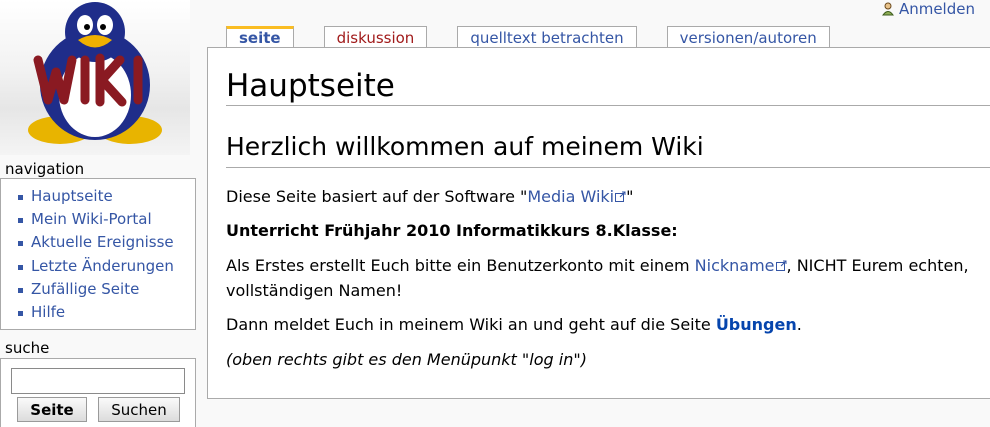 This screenshot has height=427, width=990. Describe the element at coordinates (377, 196) in the screenshot. I see `intro-text: Diese Seite basiert auf der Software "` at that location.